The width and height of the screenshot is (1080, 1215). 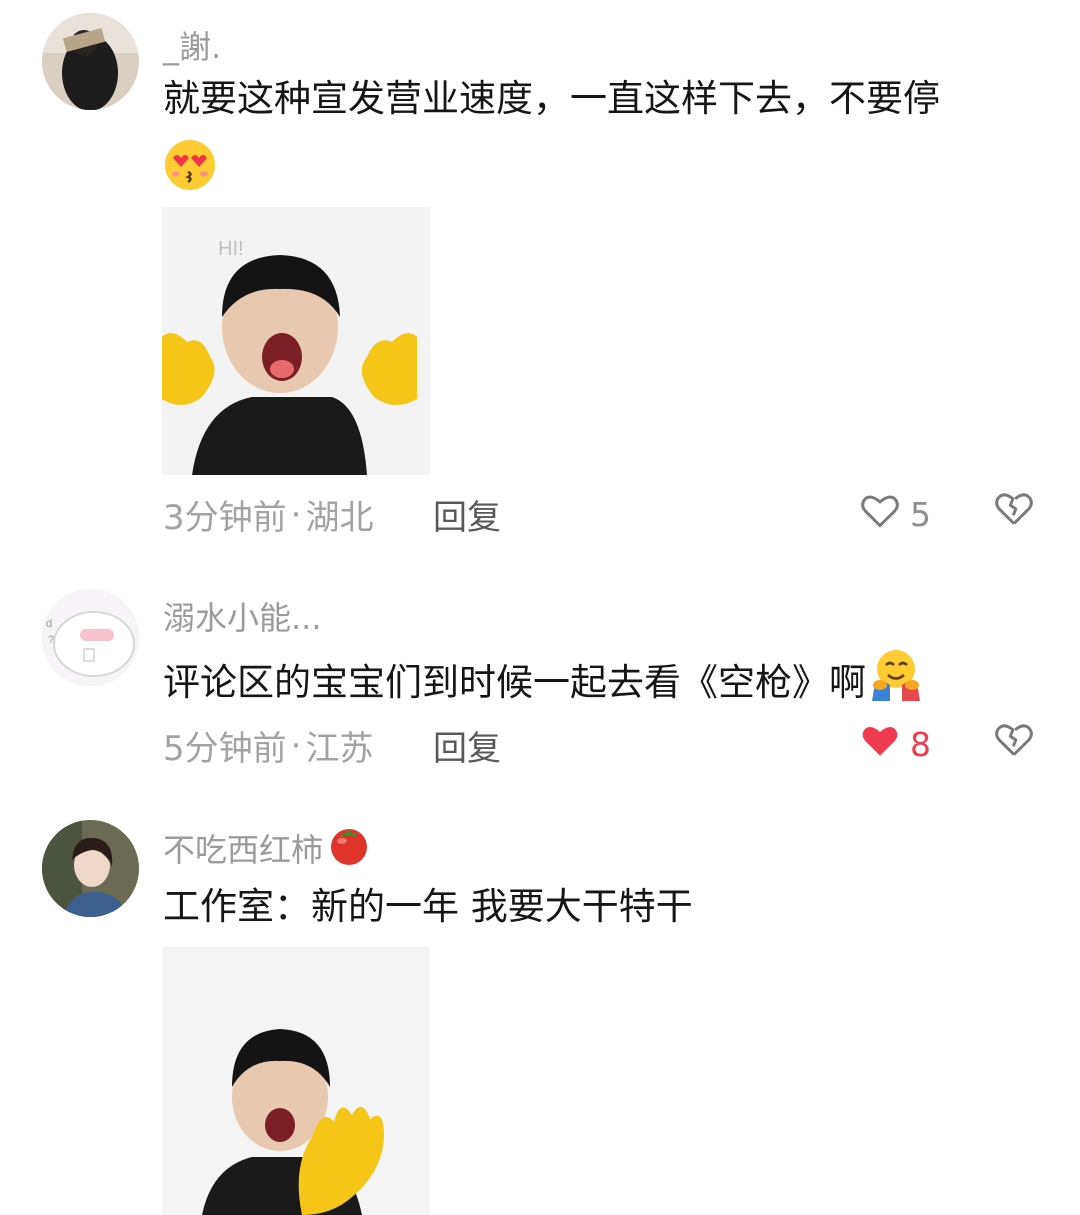 I want to click on comment-text: 评论区的宝宝们到时候一起去看《空枪》啊, so click(x=542, y=682).